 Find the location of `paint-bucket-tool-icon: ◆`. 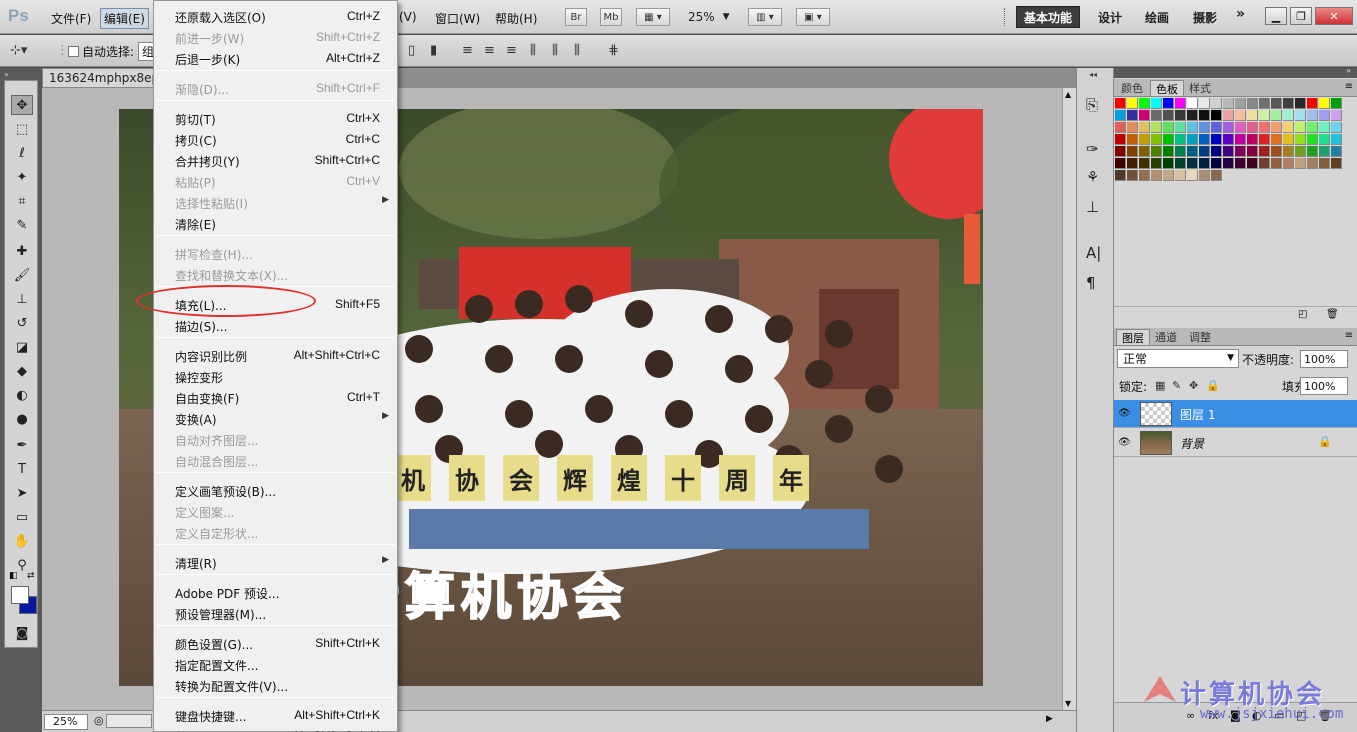

paint-bucket-tool-icon: ◆ is located at coordinates (22, 371).